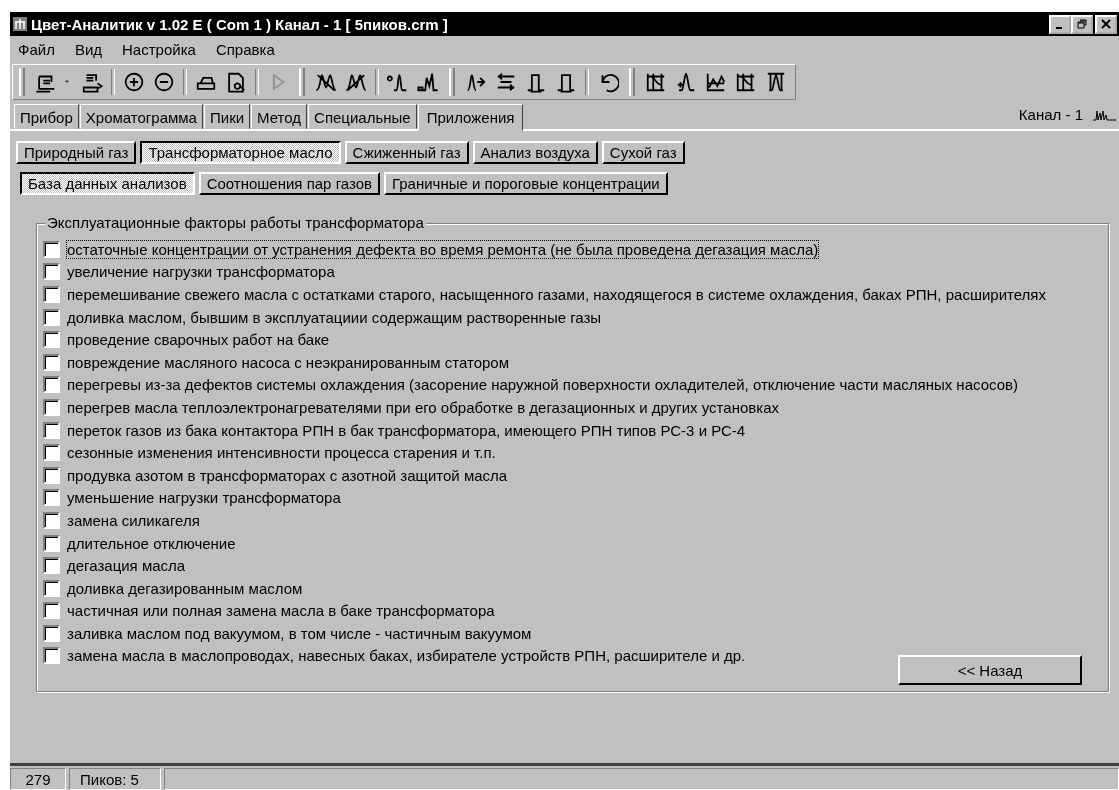 The image size is (1119, 790). I want to click on back-button: << Назад, so click(990, 670).